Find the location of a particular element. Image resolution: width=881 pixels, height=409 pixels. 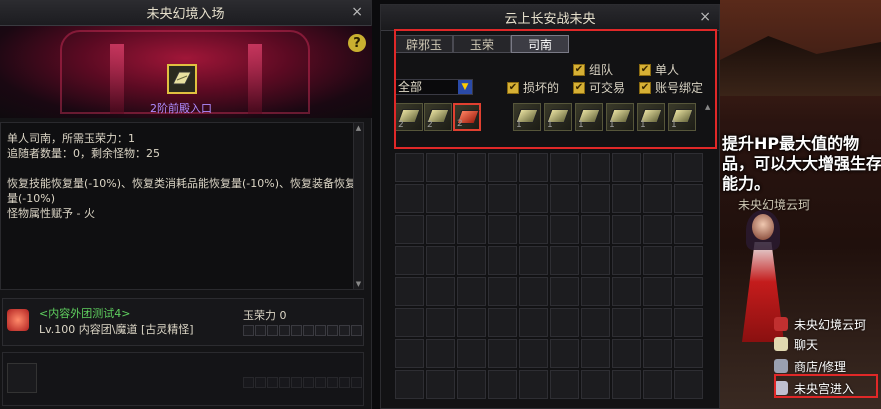

checkbox-account-bound: ✔ 账号绑定 is located at coordinates (671, 87).